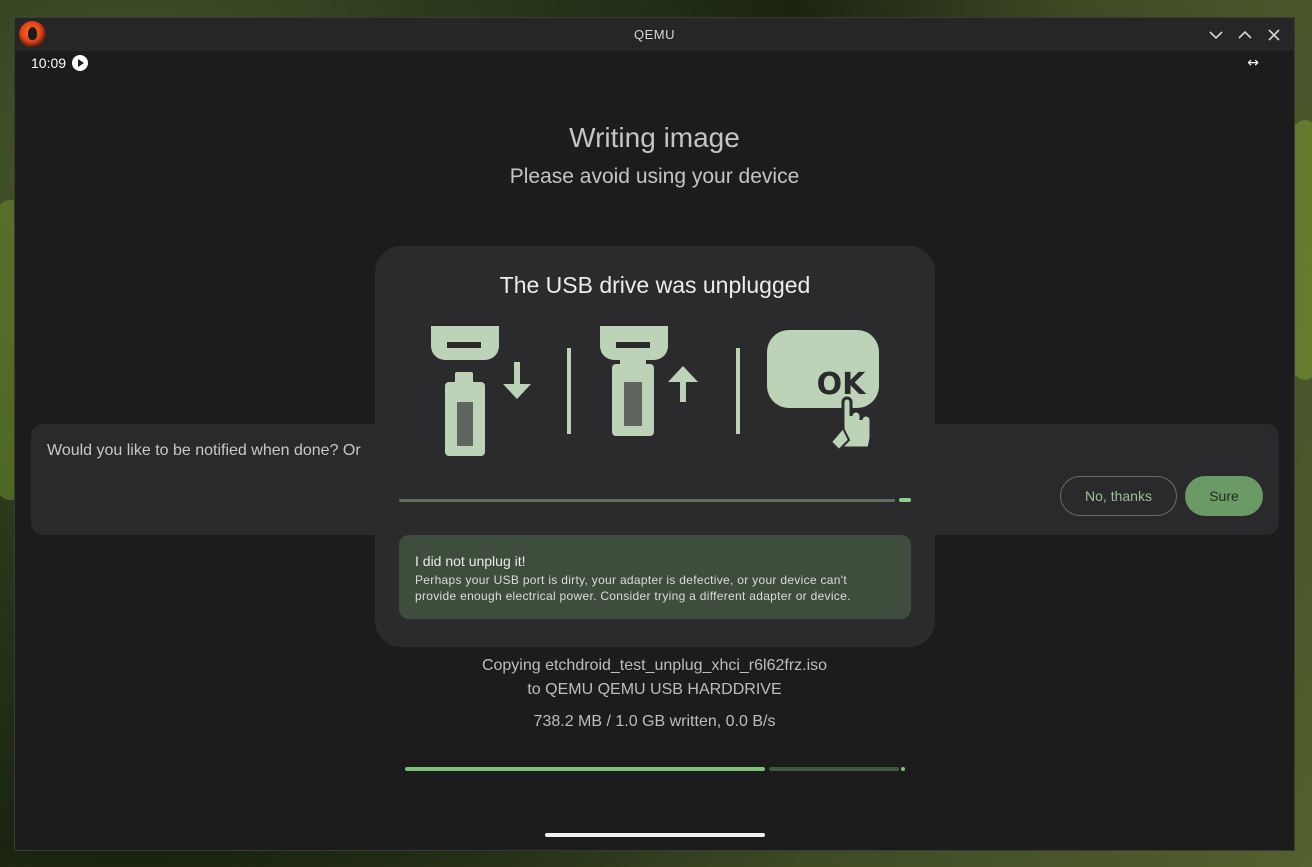  I want to click on window-title: QEMU, so click(654, 34).